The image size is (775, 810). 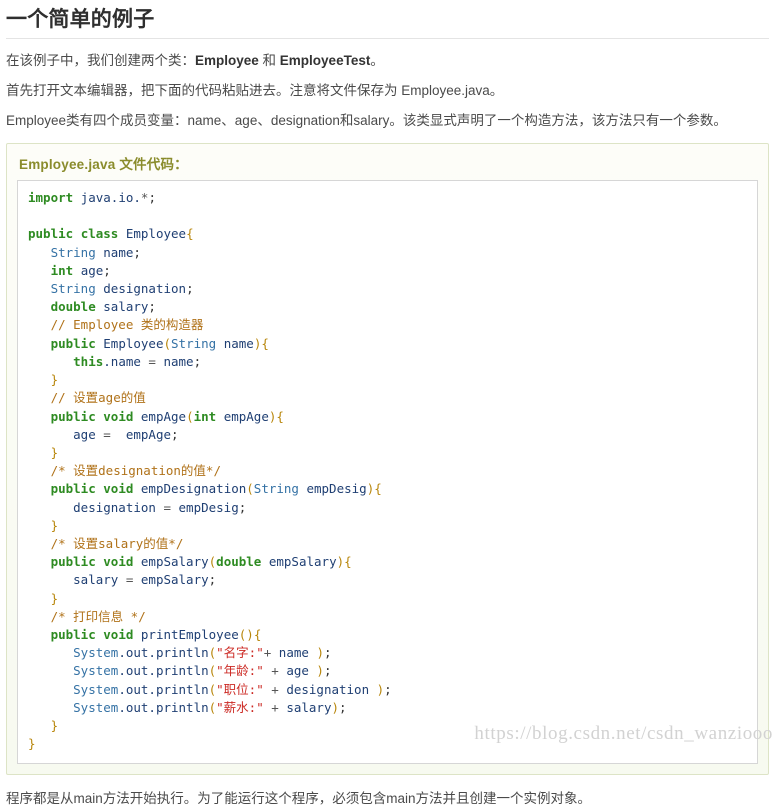 What do you see at coordinates (100, 61) in the screenshot?
I see `paragraph-text: 在该例子中，我们创建两个类：` at bounding box center [100, 61].